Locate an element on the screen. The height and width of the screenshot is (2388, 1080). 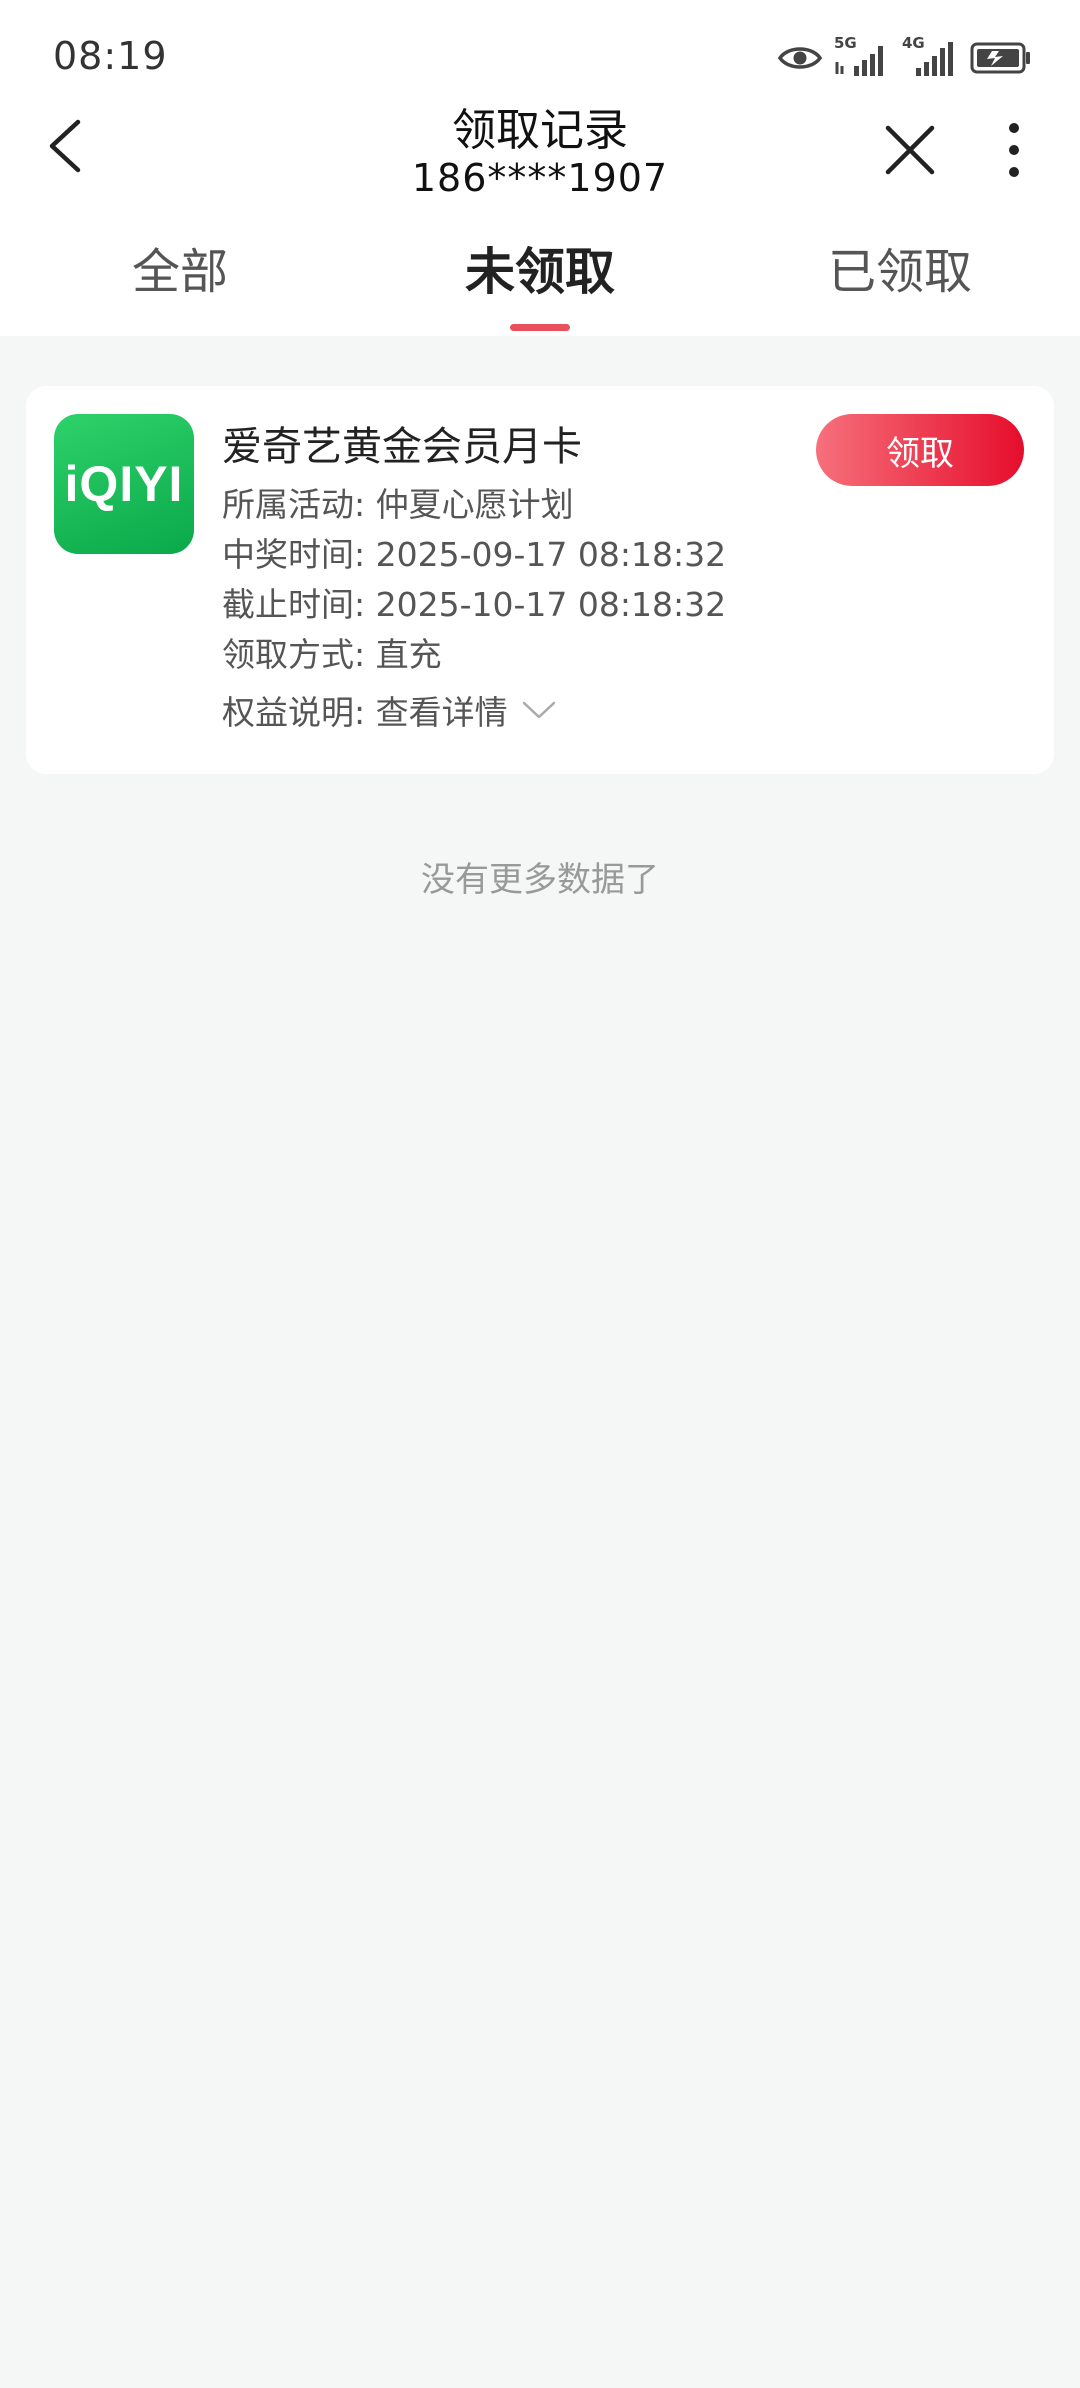
method-value: 直充 is located at coordinates (408, 654).